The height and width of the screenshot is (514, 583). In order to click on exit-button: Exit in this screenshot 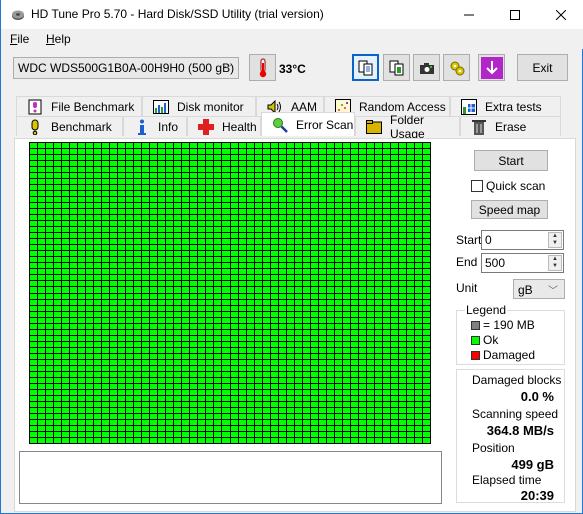, I will do `click(542, 67)`.